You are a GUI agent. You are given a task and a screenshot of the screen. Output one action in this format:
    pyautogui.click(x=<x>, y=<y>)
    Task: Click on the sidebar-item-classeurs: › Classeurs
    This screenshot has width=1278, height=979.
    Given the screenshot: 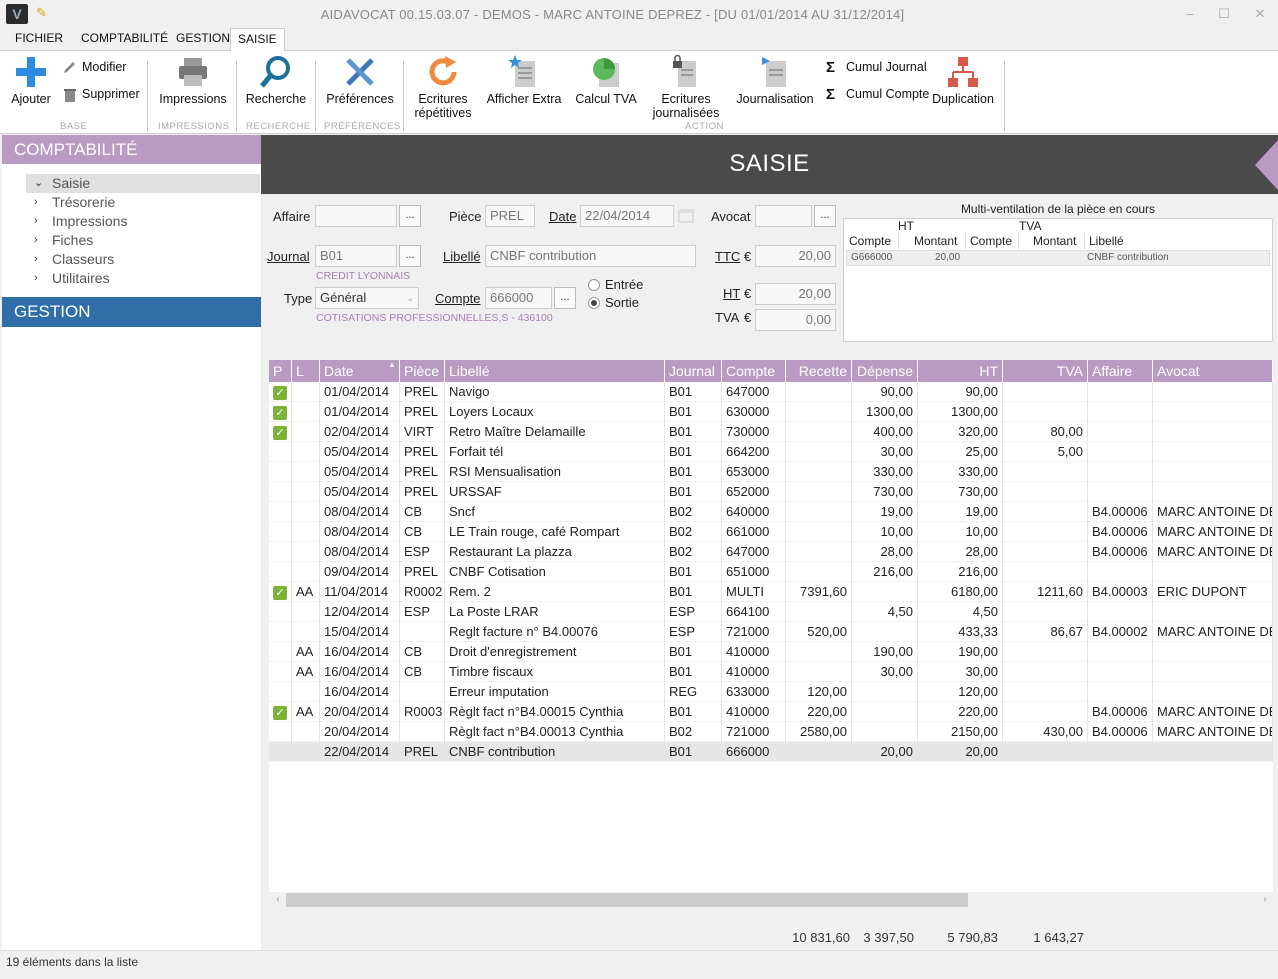 What is the action you would take?
    pyautogui.click(x=143, y=259)
    